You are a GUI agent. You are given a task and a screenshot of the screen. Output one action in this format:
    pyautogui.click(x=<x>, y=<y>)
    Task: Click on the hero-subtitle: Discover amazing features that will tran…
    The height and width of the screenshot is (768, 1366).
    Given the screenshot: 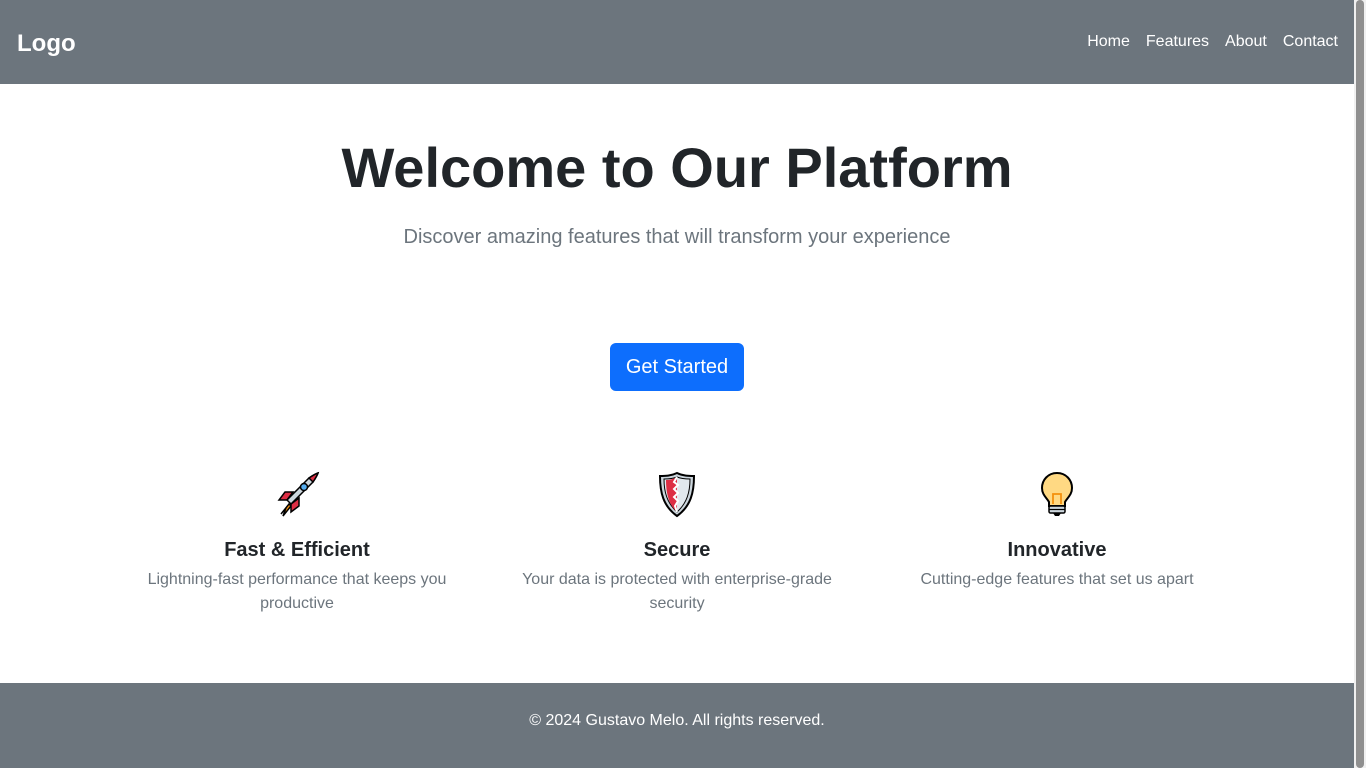 What is the action you would take?
    pyautogui.click(x=677, y=237)
    